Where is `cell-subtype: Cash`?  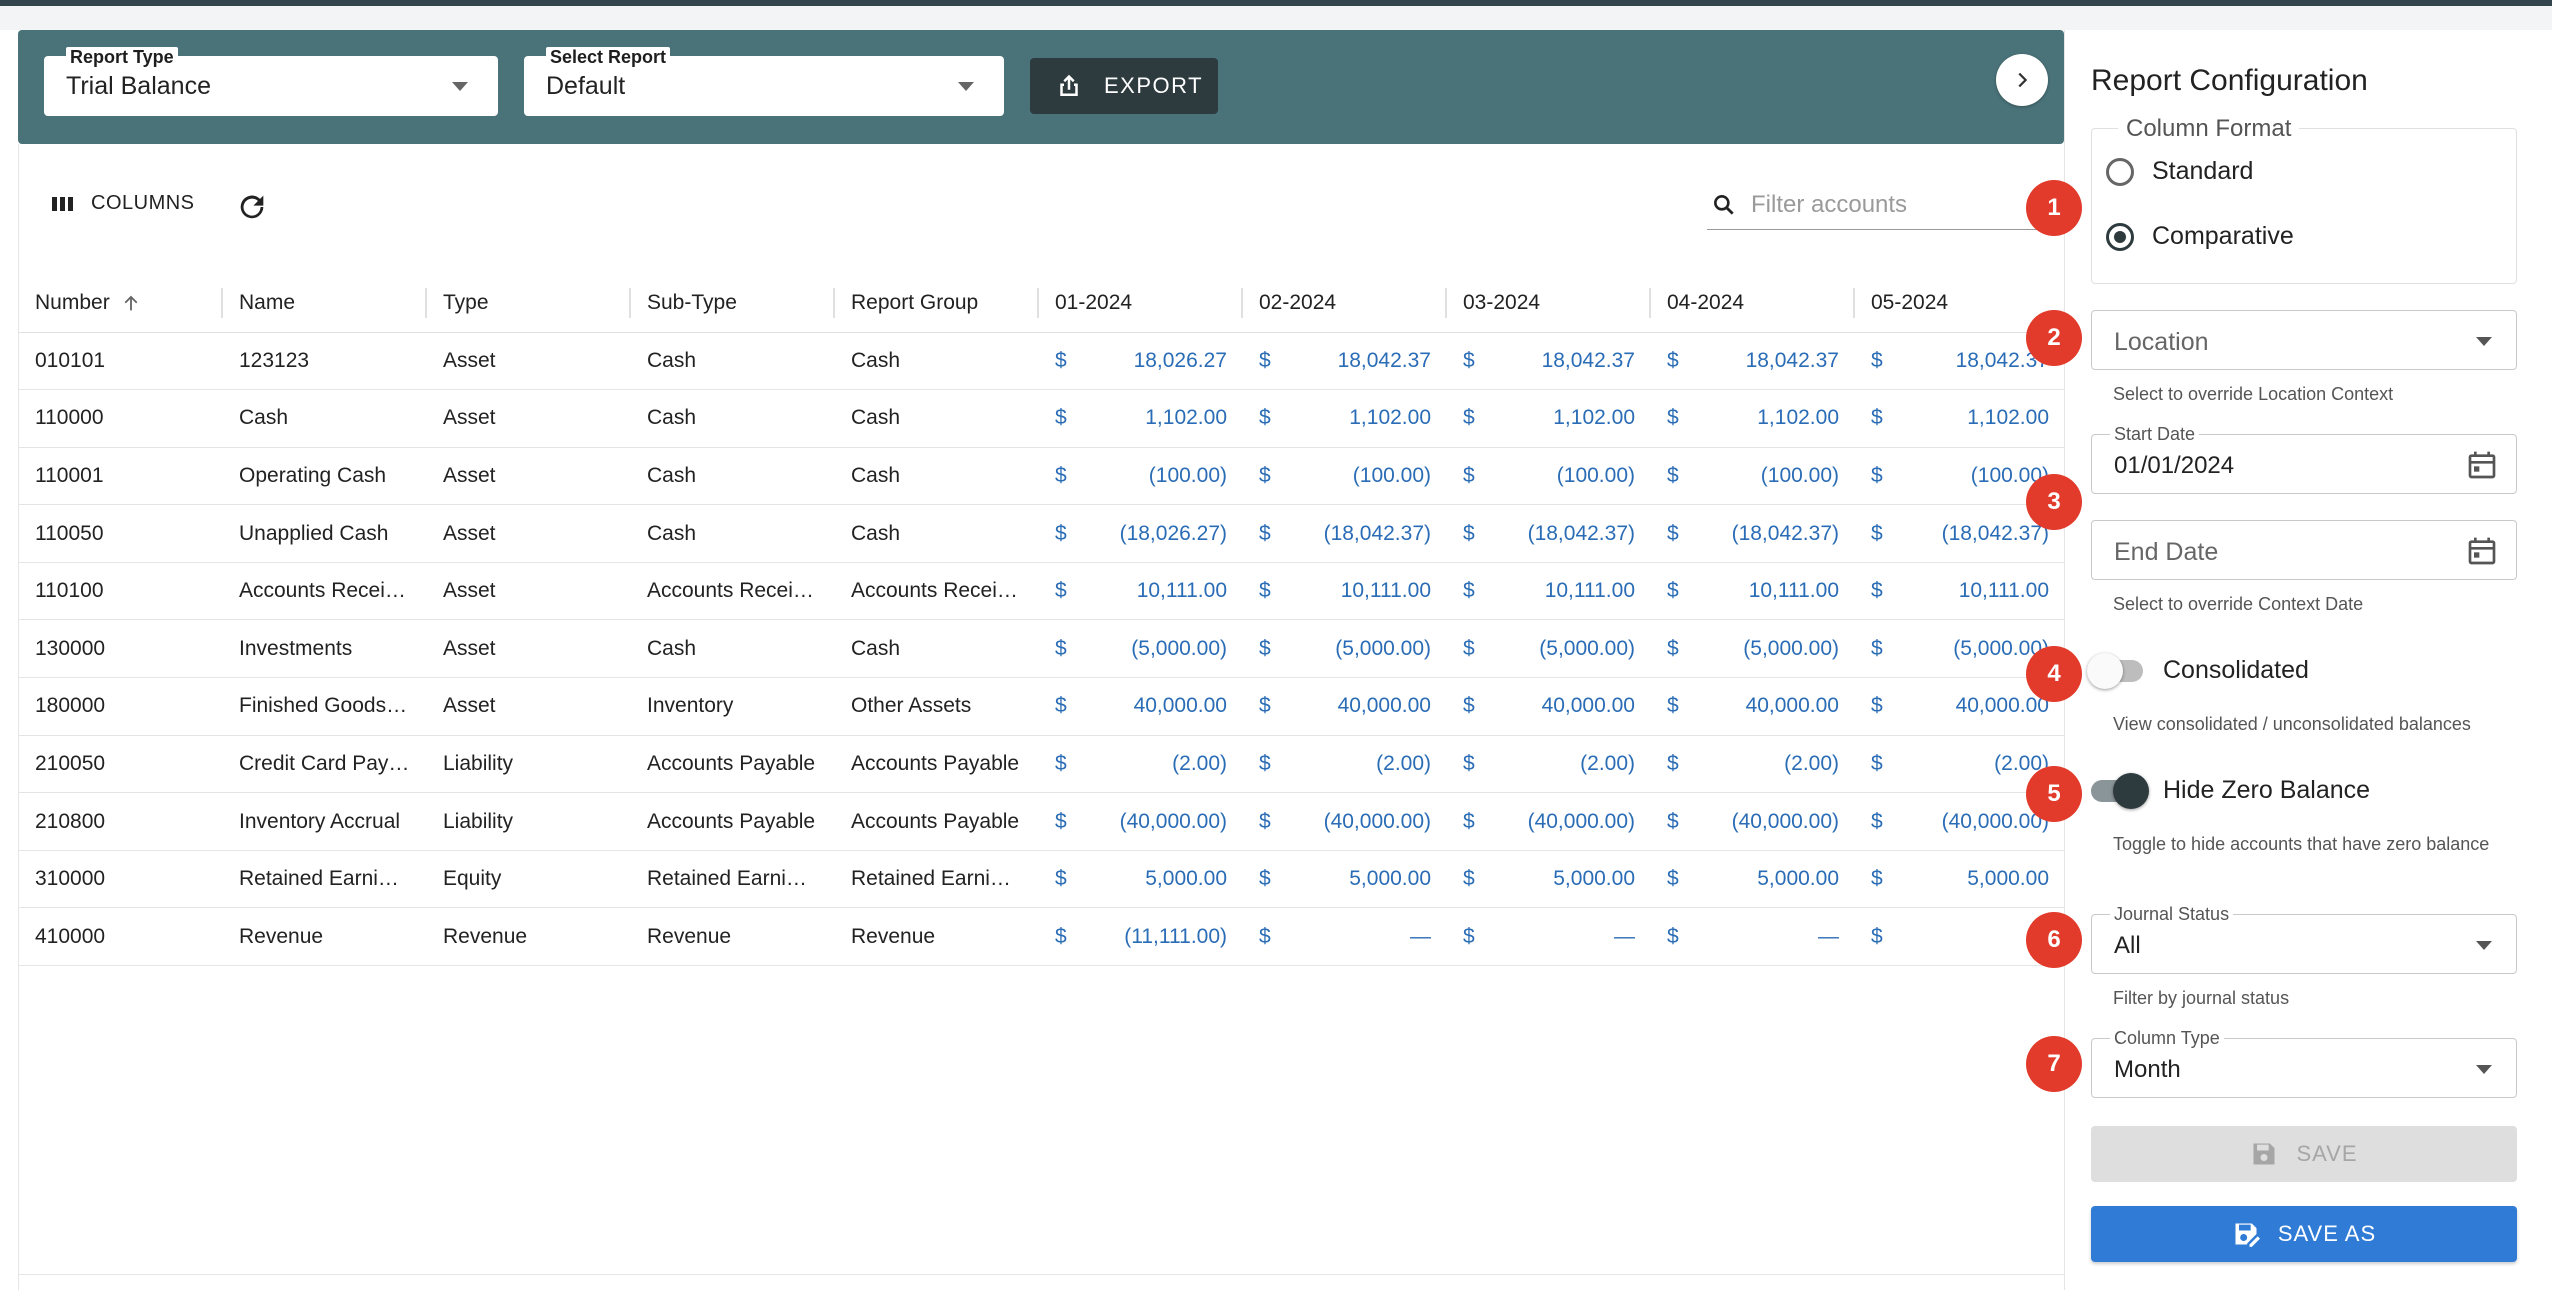
cell-subtype: Cash is located at coordinates (733, 533).